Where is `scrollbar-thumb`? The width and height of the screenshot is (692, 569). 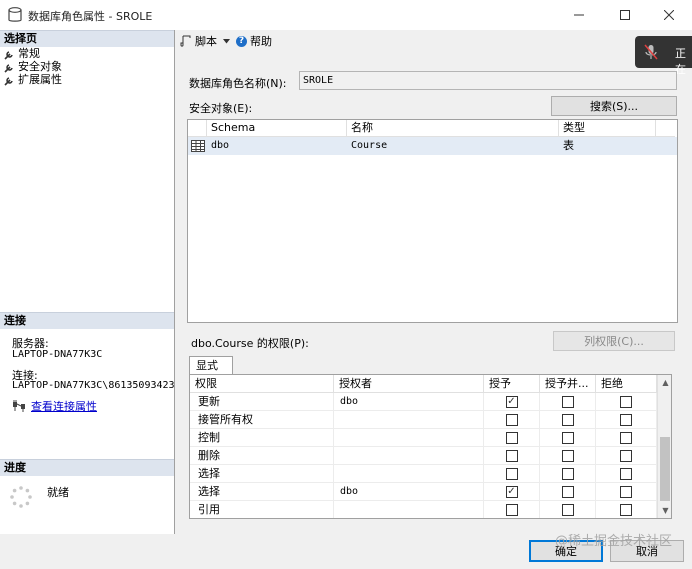
scrollbar-thumb is located at coordinates (665, 469).